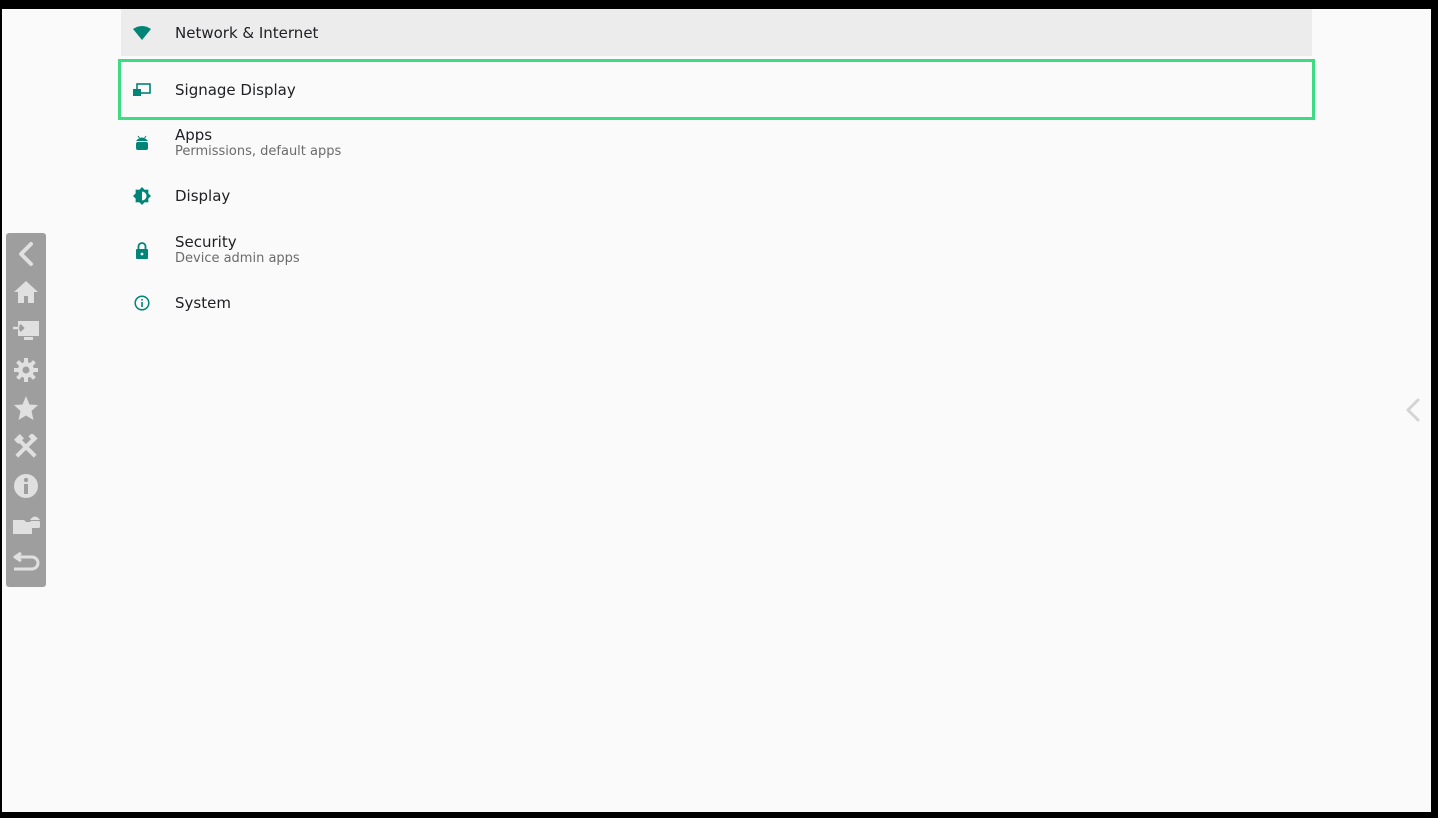 Image resolution: width=1438 pixels, height=818 pixels. What do you see at coordinates (26, 330) in the screenshot?
I see `input-source-icon` at bounding box center [26, 330].